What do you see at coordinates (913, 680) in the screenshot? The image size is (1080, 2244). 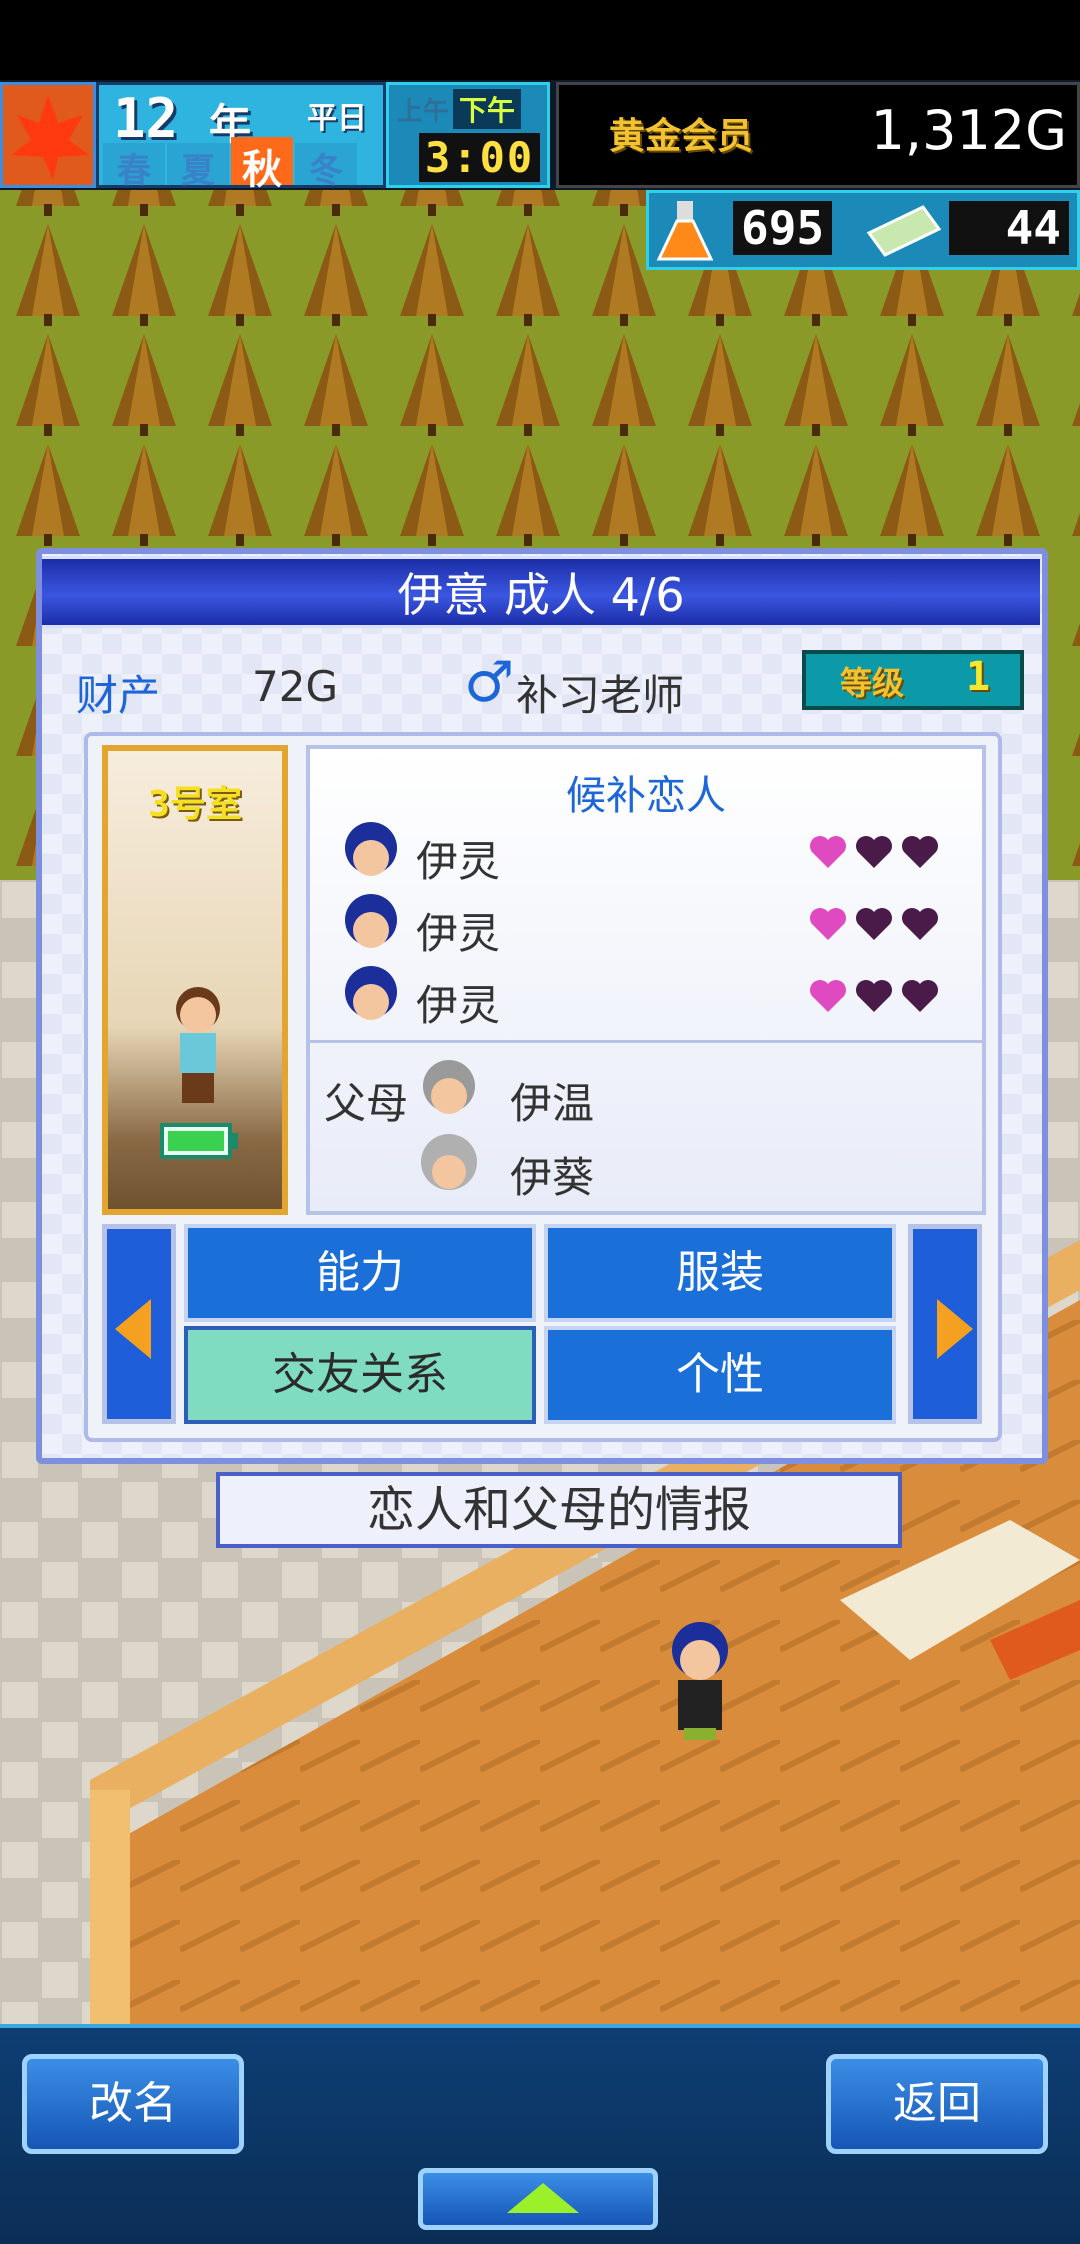 I see `level-badge: 等级 1` at bounding box center [913, 680].